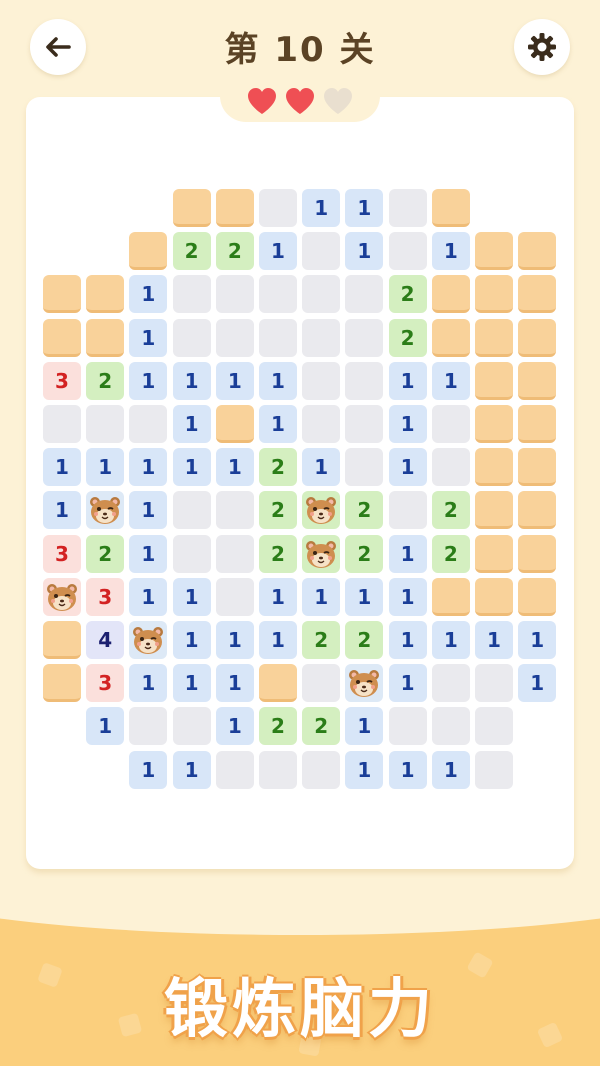  What do you see at coordinates (542, 47) in the screenshot?
I see `settings-button` at bounding box center [542, 47].